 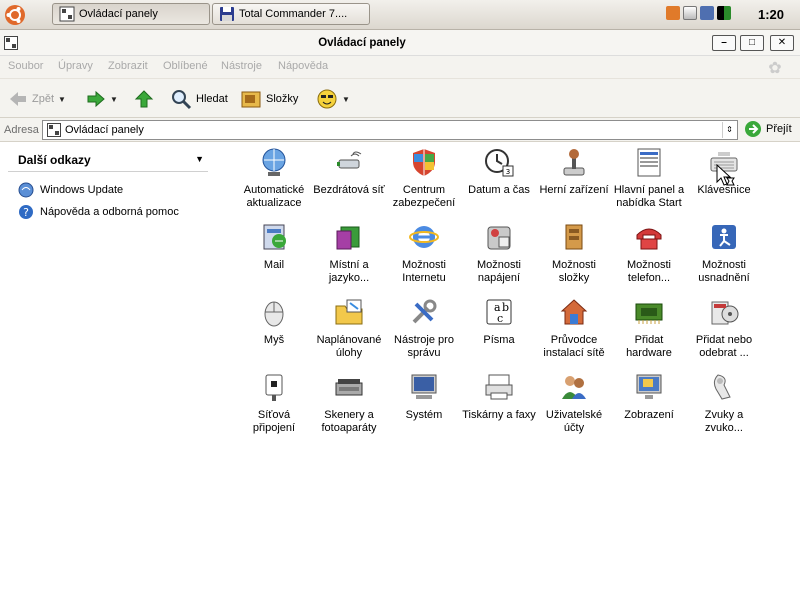 I want to click on battery-icon, so click(x=724, y=13).